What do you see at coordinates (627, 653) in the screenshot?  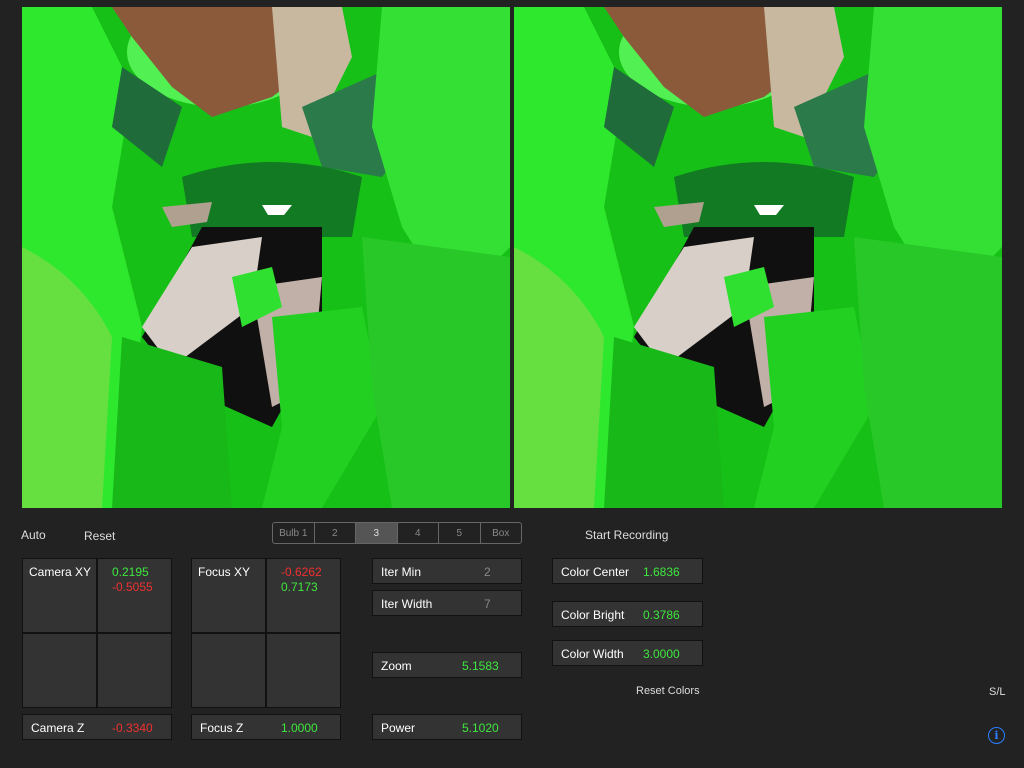 I see `color-width-widget: Color Width 3.0000` at bounding box center [627, 653].